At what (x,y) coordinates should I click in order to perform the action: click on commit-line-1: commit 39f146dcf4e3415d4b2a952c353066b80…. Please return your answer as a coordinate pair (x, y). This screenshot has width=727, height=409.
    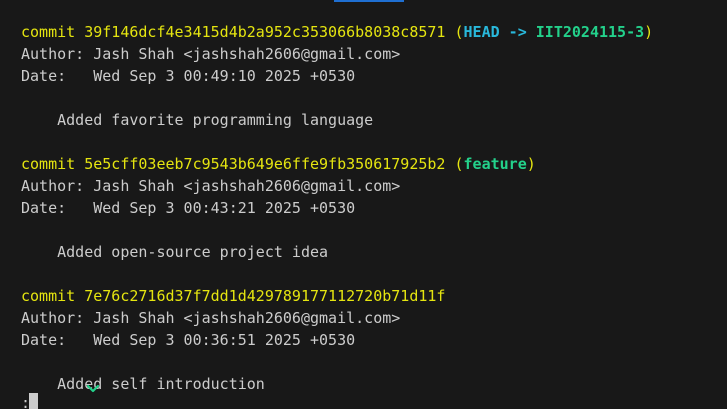
    Looking at the image, I should click on (337, 32).